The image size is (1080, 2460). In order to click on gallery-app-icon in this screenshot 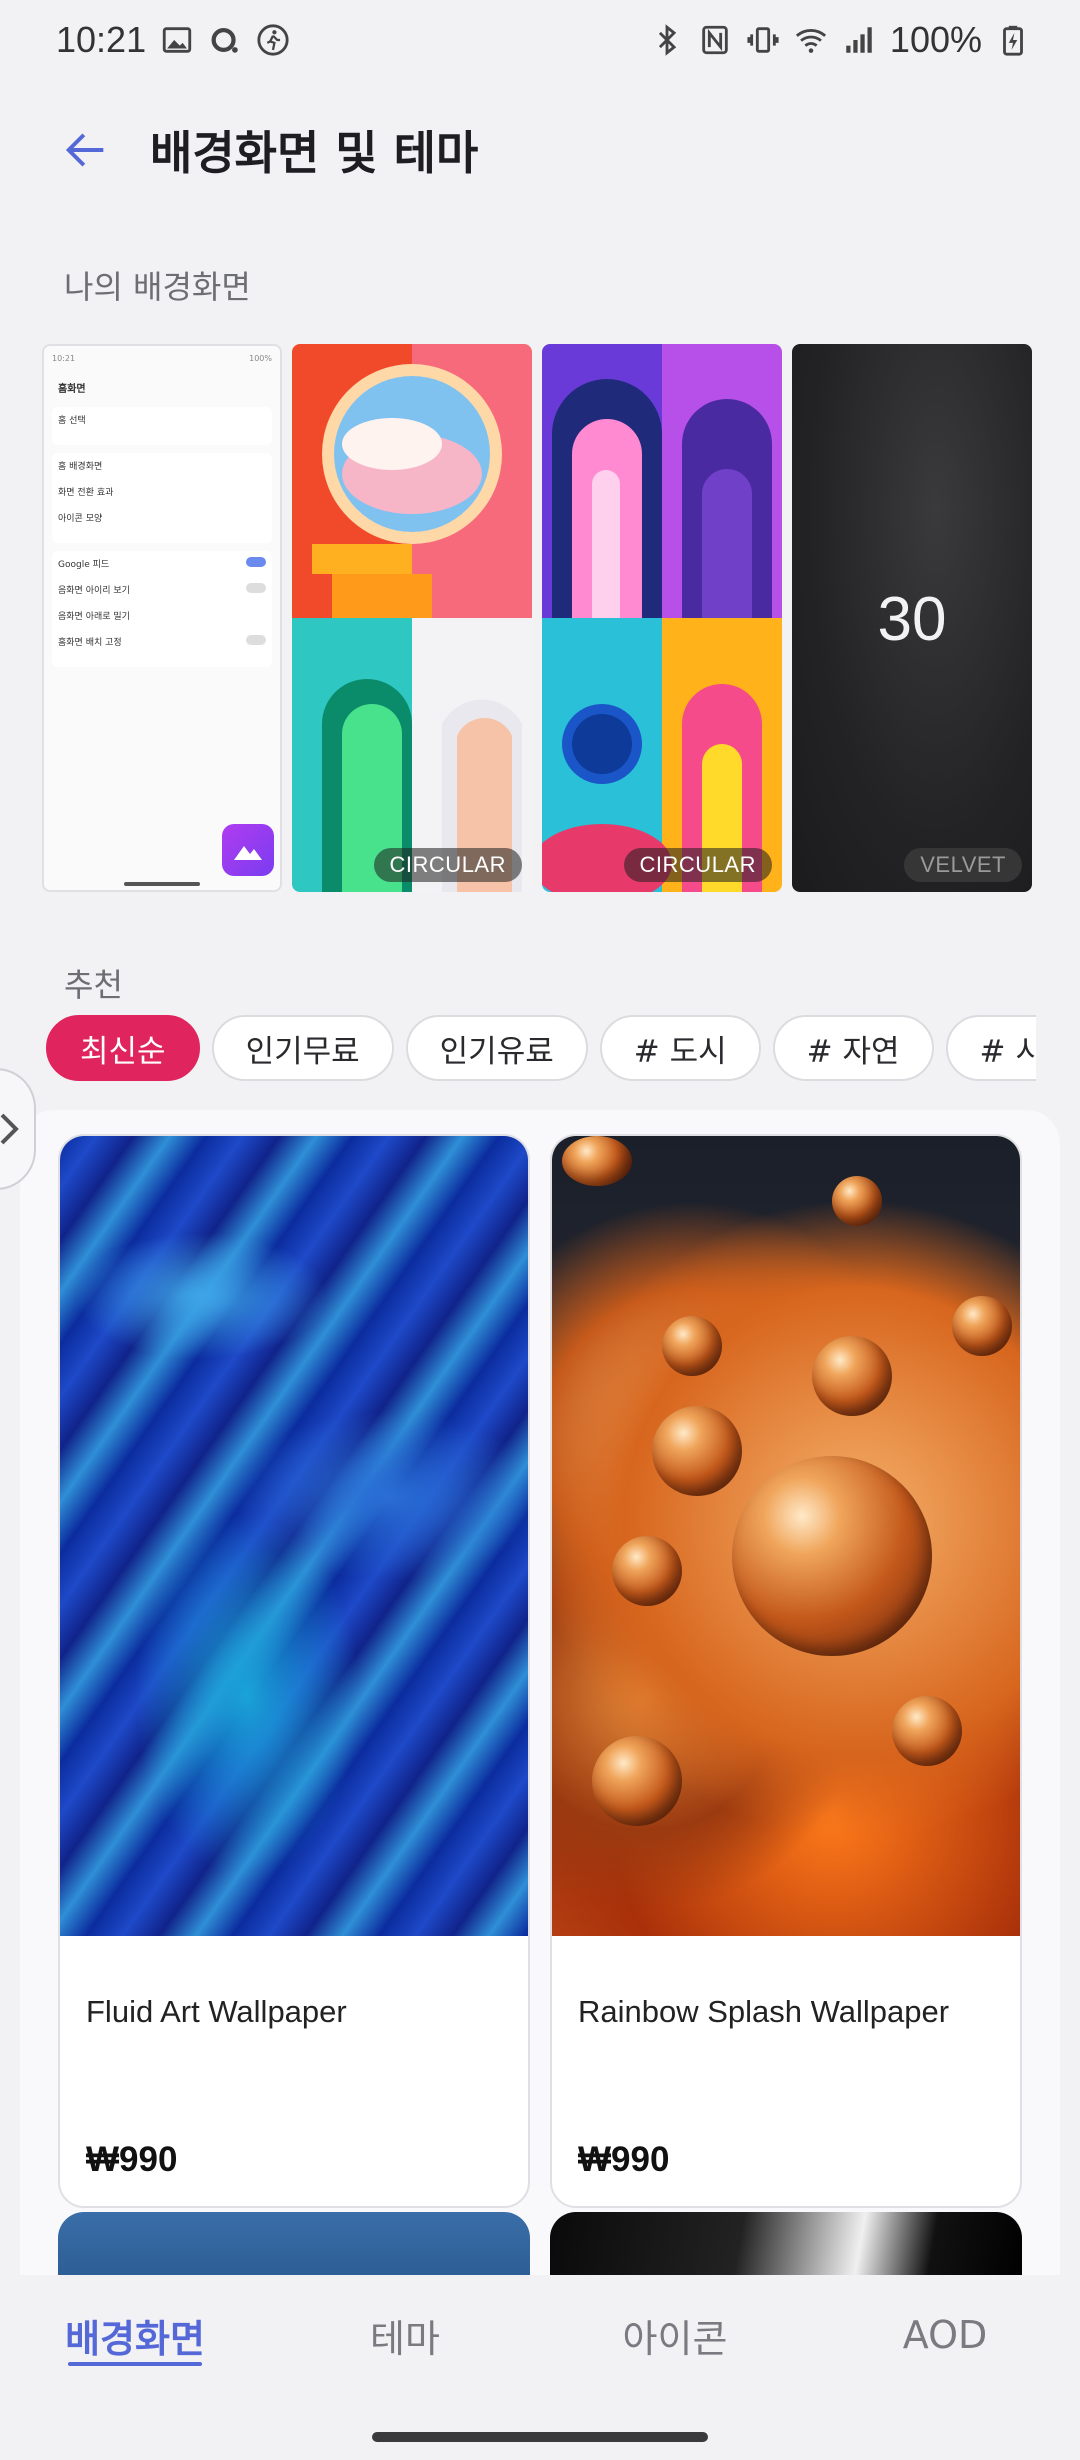, I will do `click(248, 850)`.